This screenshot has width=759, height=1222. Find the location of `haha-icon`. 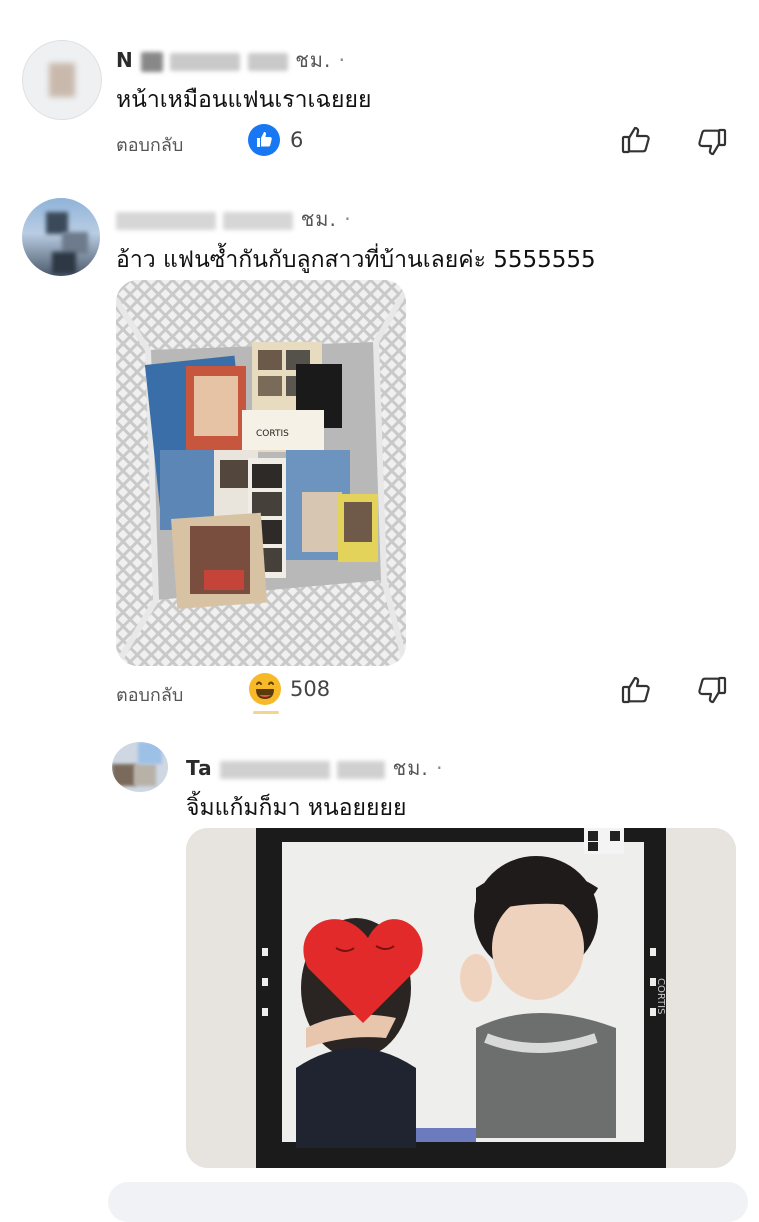

haha-icon is located at coordinates (265, 689).